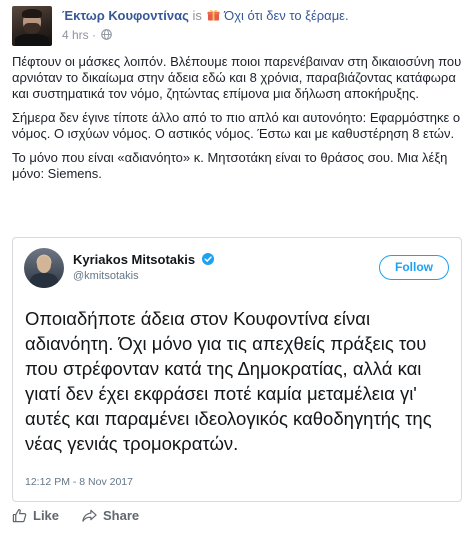  What do you see at coordinates (107, 34) in the screenshot?
I see `globe-icon` at bounding box center [107, 34].